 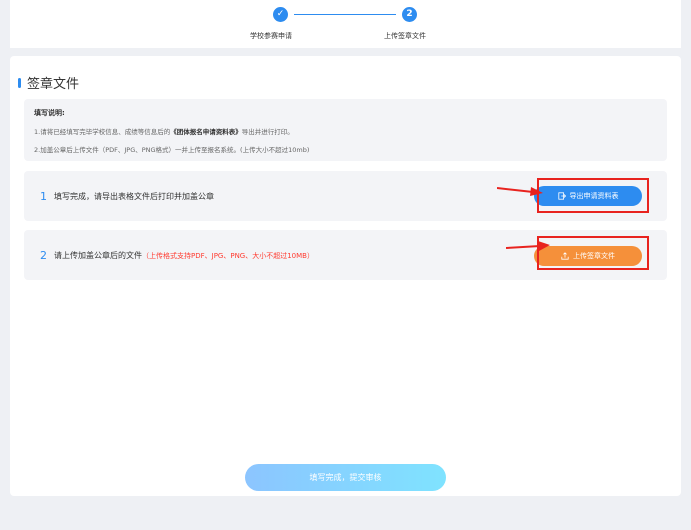 What do you see at coordinates (43, 255) in the screenshot?
I see `row-number: 2` at bounding box center [43, 255].